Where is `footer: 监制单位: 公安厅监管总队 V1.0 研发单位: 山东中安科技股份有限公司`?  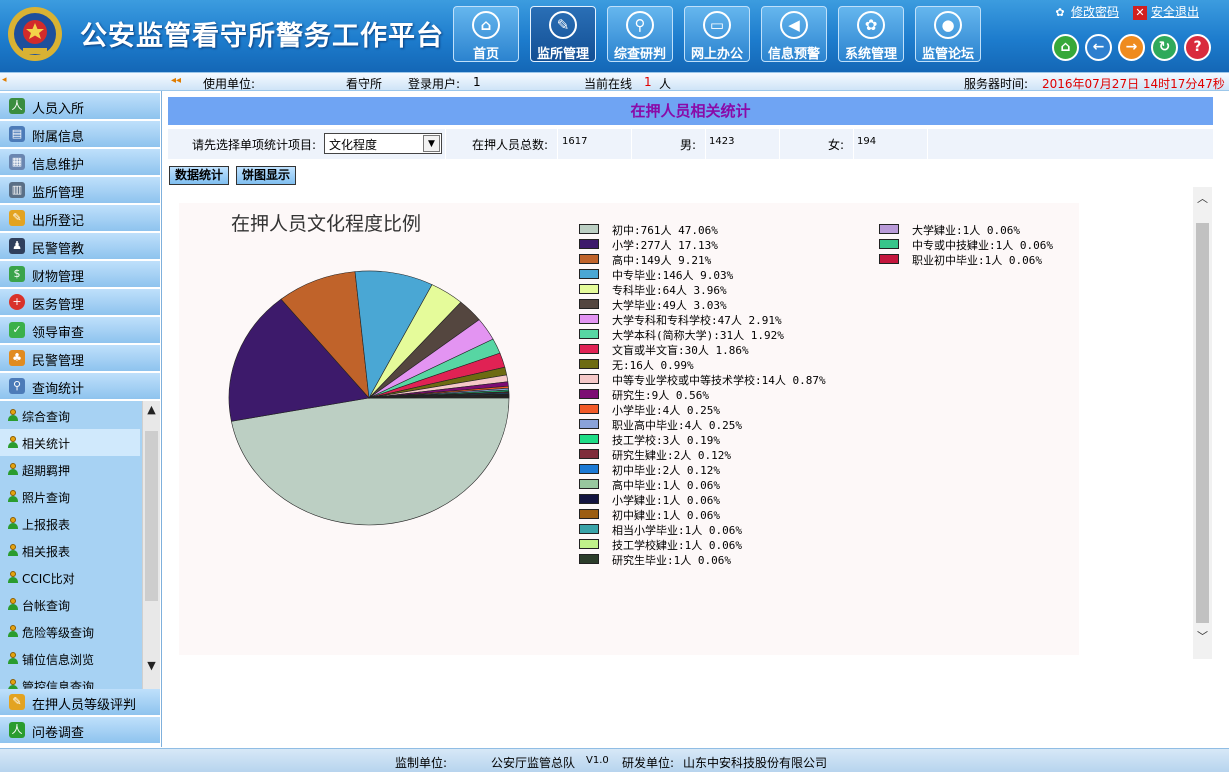 footer: 监制单位: 公安厅监管总队 V1.0 研发单位: 山东中安科技股份有限公司 is located at coordinates (614, 760).